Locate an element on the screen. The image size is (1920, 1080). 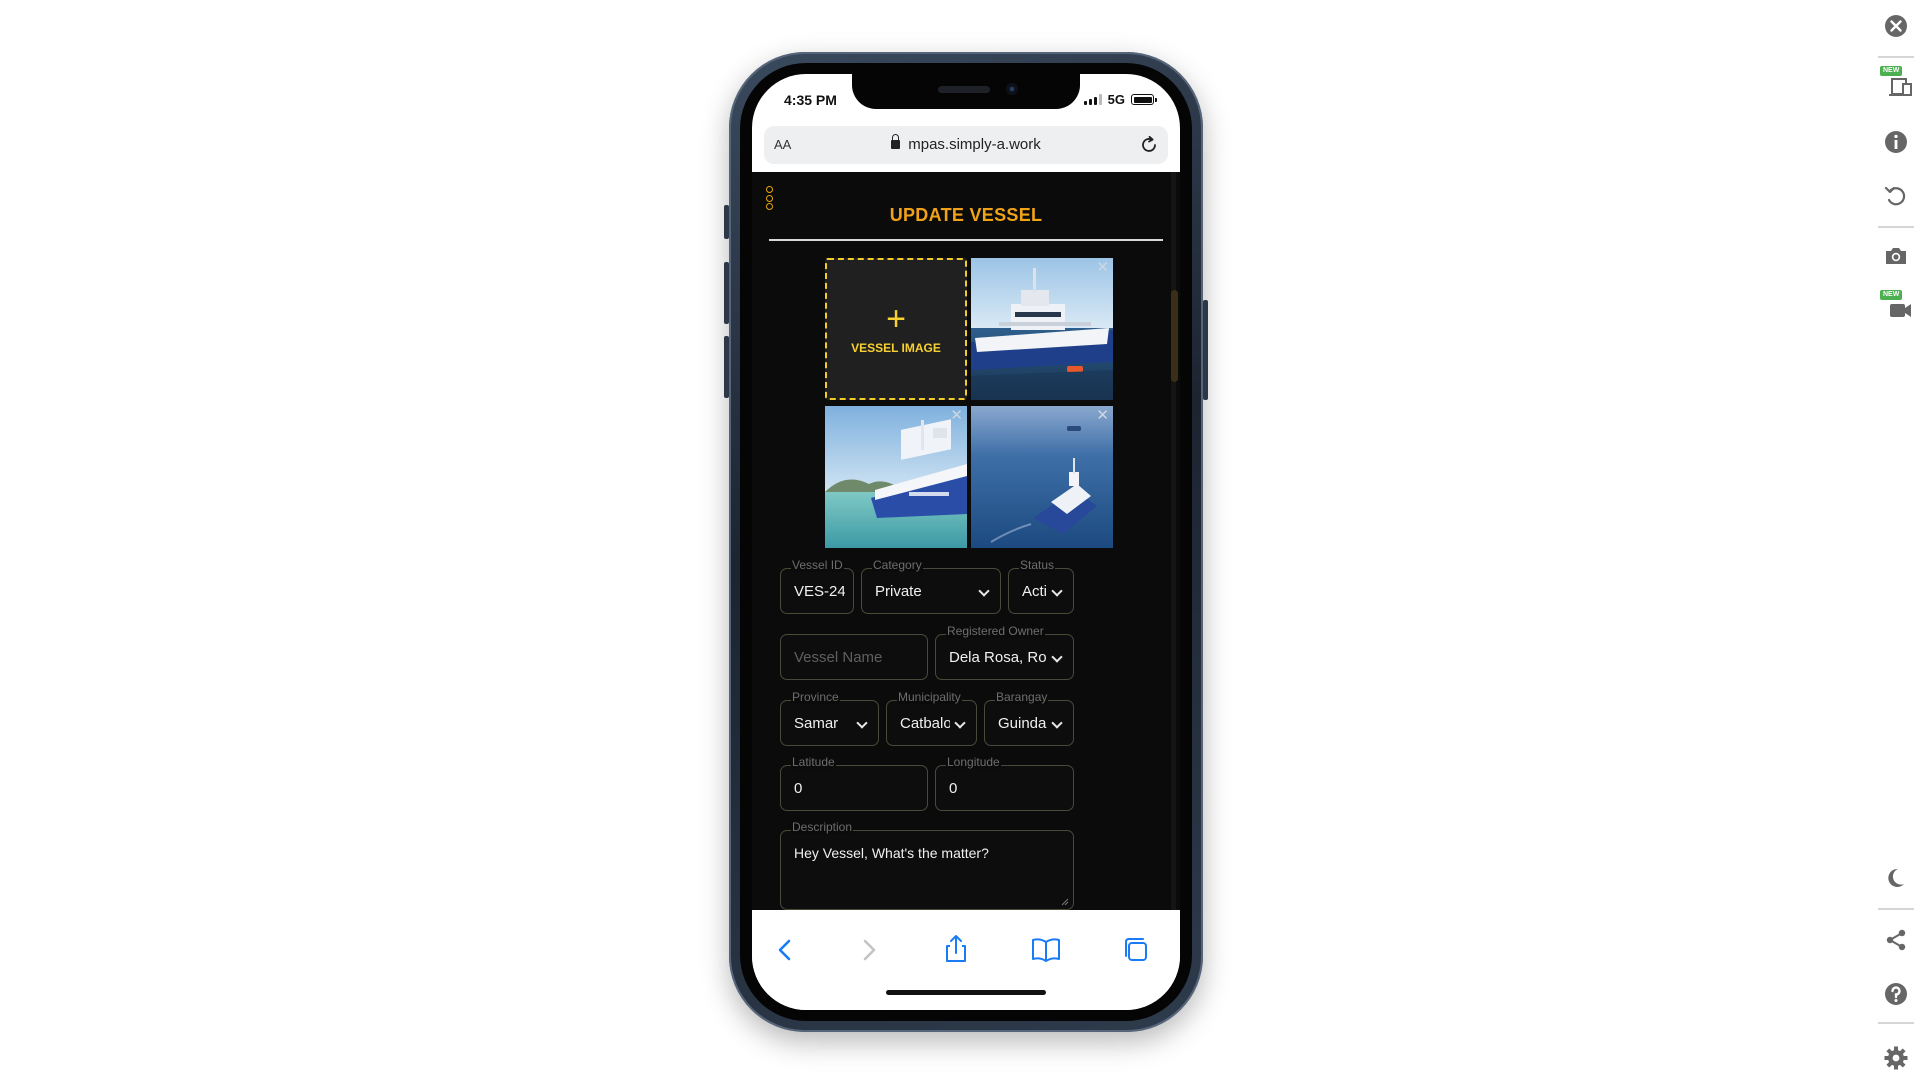
devices-button: NEW is located at coordinates (1896, 81).